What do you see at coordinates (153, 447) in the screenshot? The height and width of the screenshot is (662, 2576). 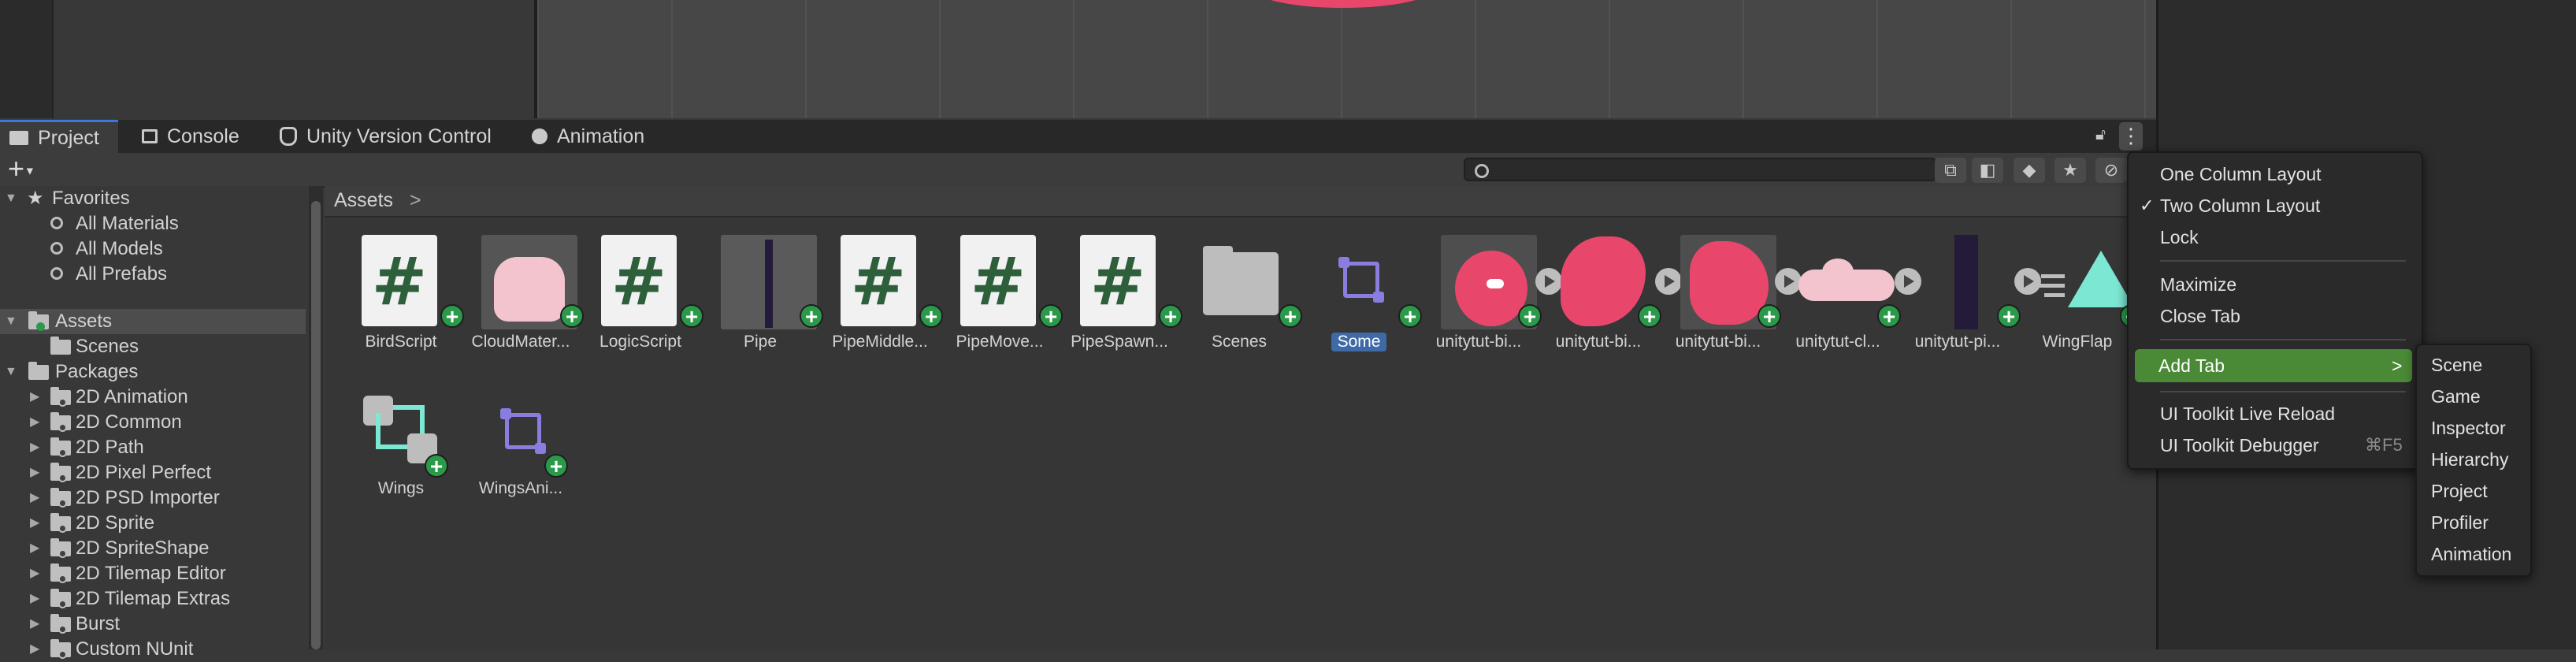 I see `tree-item-package: ▶ 2D Path` at bounding box center [153, 447].